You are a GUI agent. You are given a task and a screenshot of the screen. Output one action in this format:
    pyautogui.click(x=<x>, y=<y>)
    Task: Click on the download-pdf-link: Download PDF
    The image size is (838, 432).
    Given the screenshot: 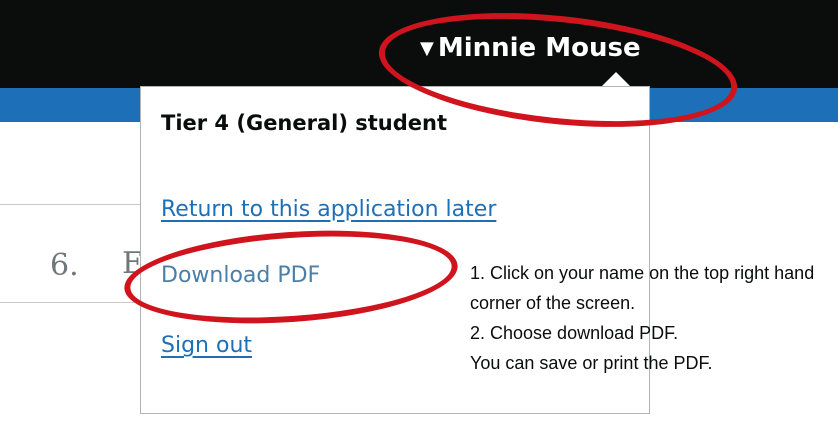 What is the action you would take?
    pyautogui.click(x=240, y=275)
    